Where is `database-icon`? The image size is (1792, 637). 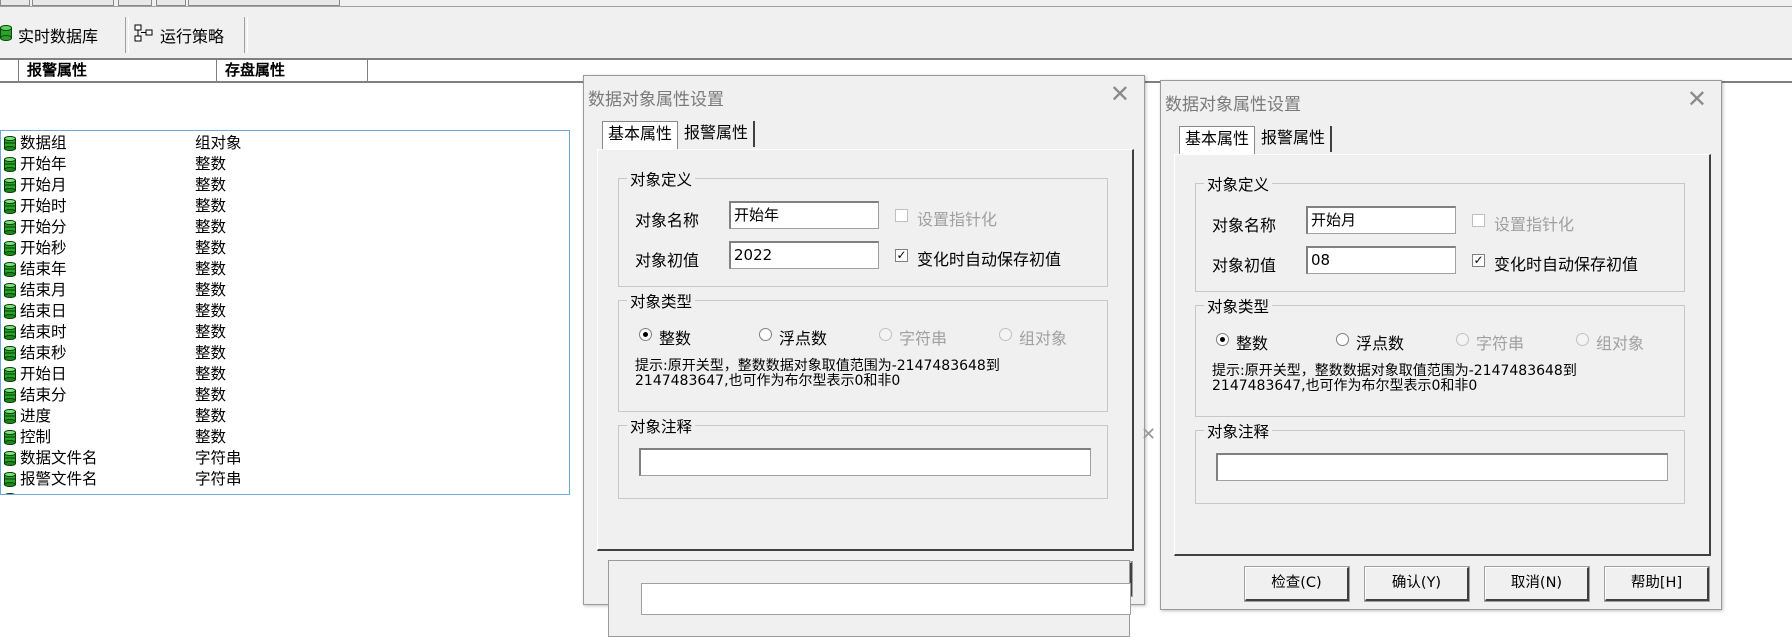 database-icon is located at coordinates (6, 35).